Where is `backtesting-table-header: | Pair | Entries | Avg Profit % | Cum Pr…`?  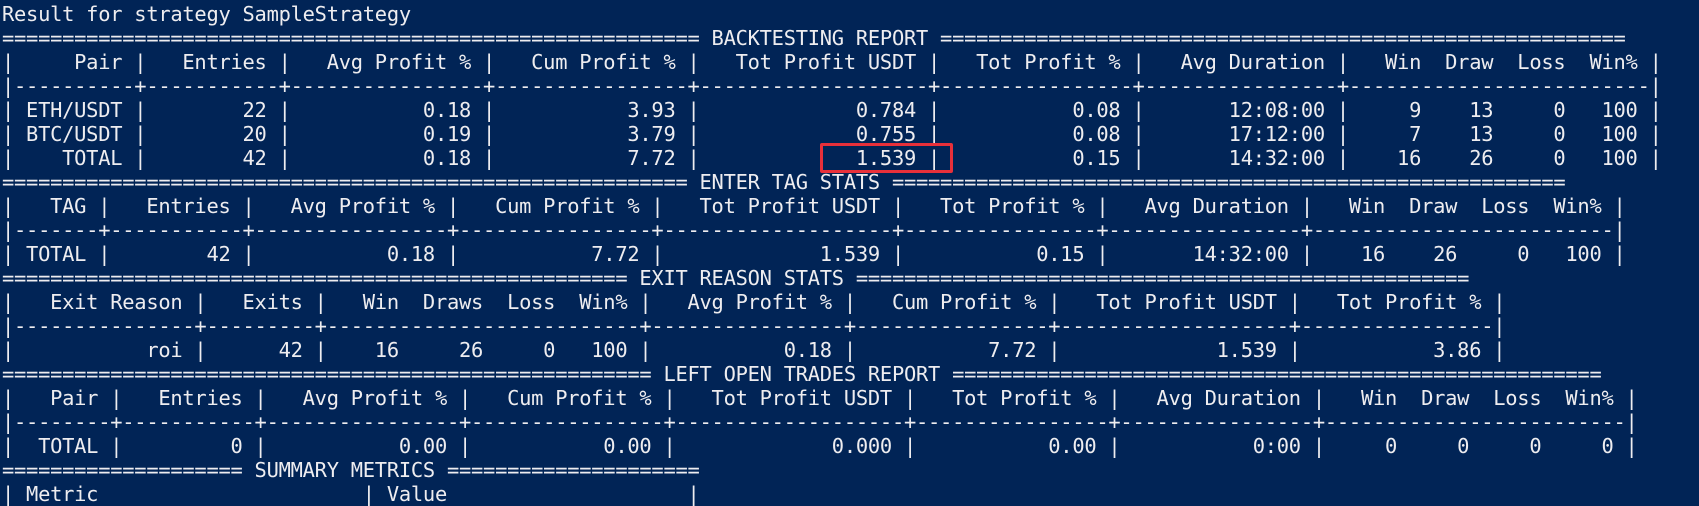
backtesting-table-header: | Pair | Entries | Avg Profit % | Cum Pr… is located at coordinates (832, 62).